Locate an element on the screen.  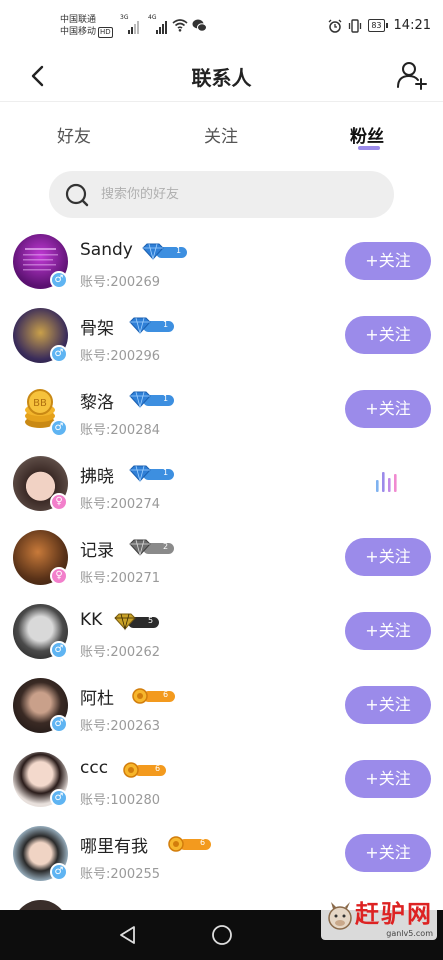
tab-friends: 好友 is located at coordinates (74, 134).